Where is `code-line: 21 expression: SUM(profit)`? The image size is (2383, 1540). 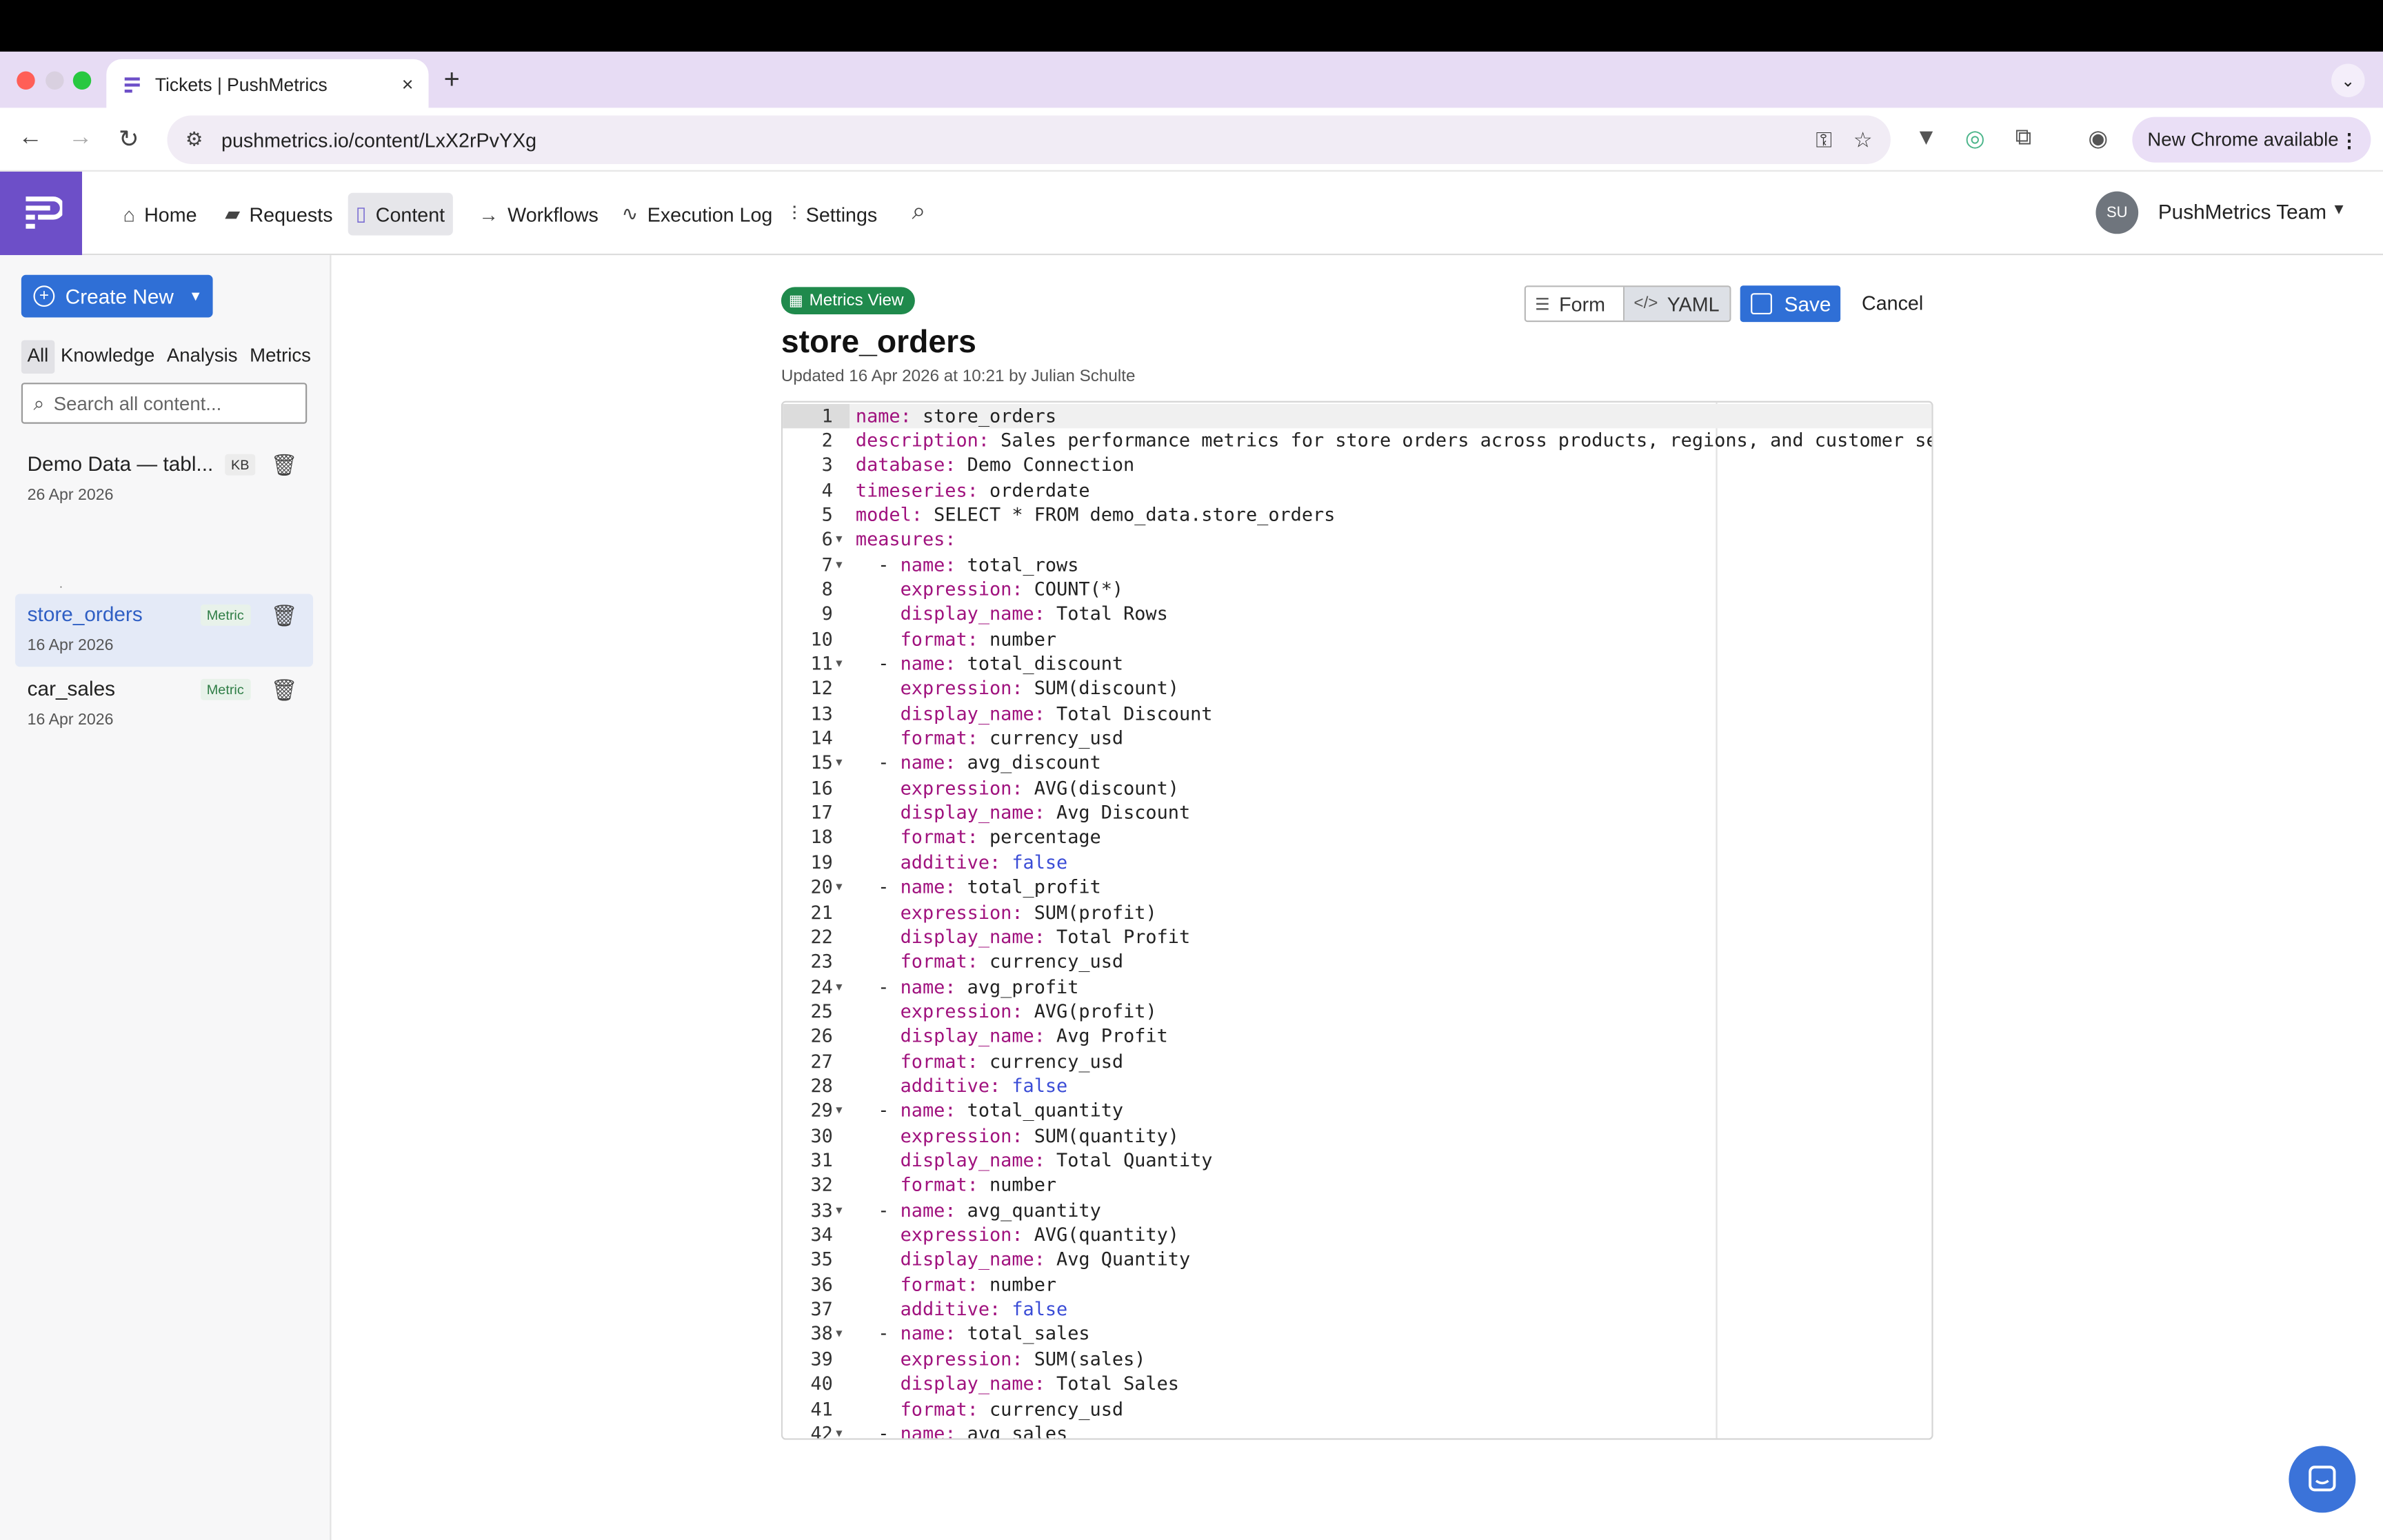
code-line: 21 expression: SUM(profit) is located at coordinates (1357, 912).